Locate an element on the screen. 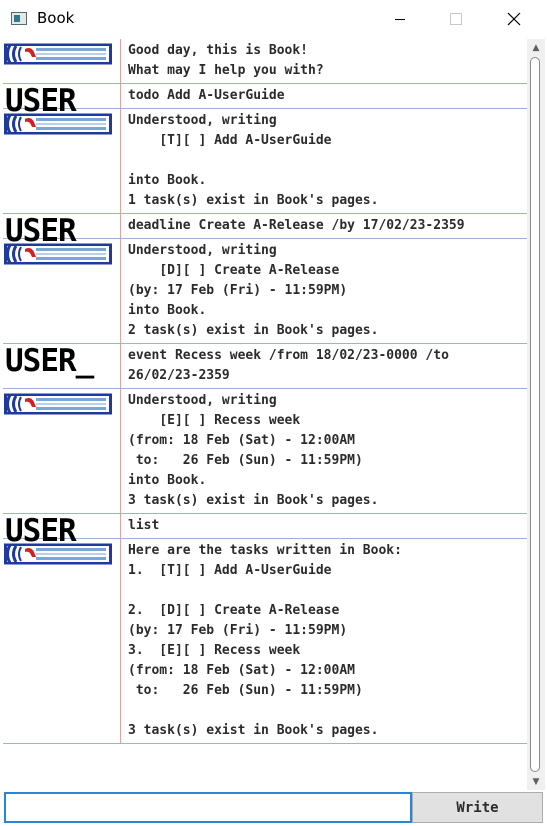 Image resolution: width=547 pixels, height=826 pixels. minimize-icon is located at coordinates (400, 19).